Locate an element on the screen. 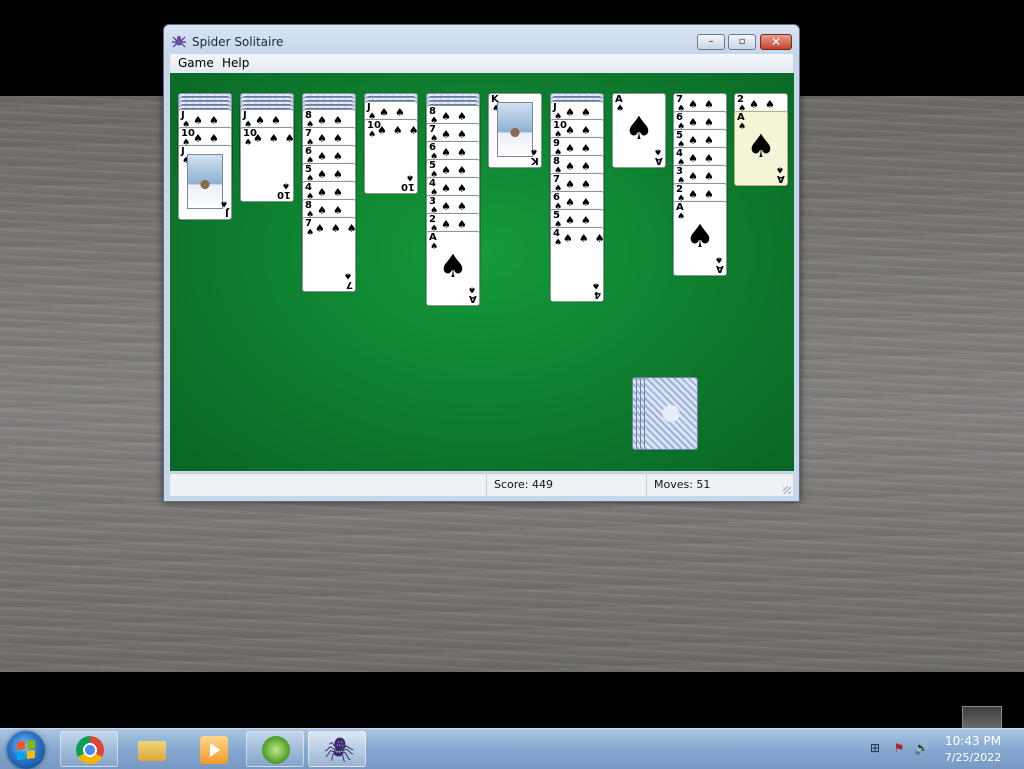 The height and width of the screenshot is (769, 1024). menu-help: Help is located at coordinates (235, 63).